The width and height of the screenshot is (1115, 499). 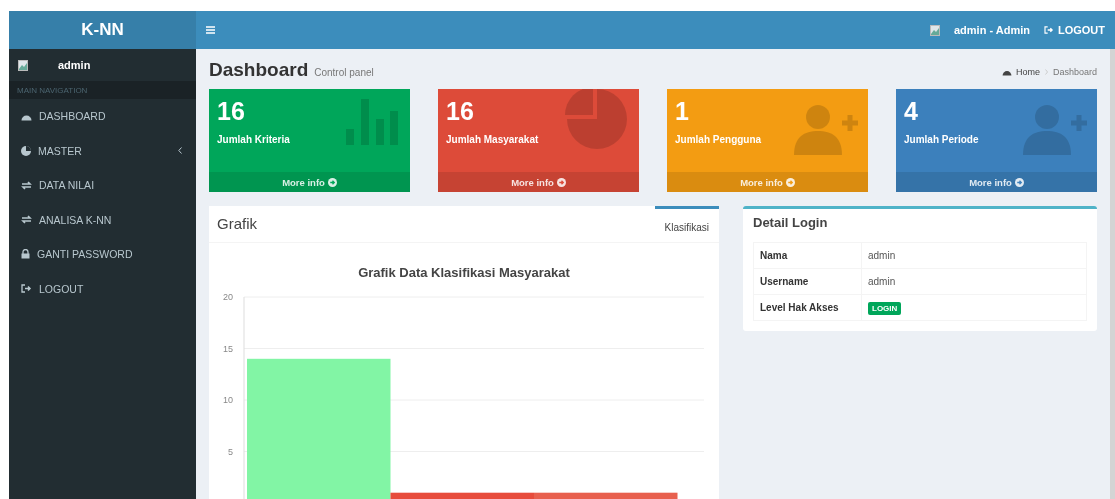 I want to click on sidebar-item: DATA NILAI, so click(x=102, y=185).